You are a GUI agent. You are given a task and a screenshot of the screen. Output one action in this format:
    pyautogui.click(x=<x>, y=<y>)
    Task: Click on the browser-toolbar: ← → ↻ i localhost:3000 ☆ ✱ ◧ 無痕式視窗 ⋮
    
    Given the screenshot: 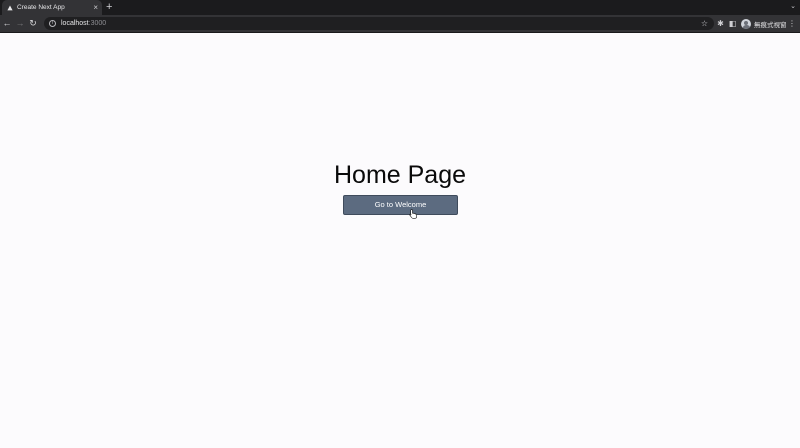 What is the action you would take?
    pyautogui.click(x=400, y=24)
    